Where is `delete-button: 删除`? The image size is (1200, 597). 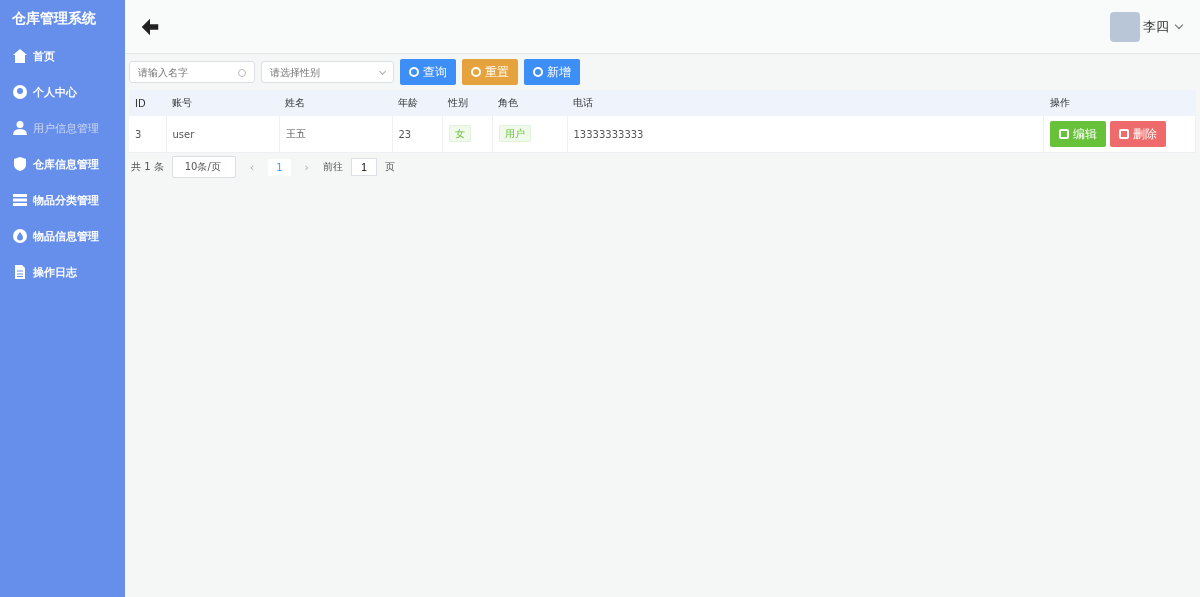 delete-button: 删除 is located at coordinates (1138, 134).